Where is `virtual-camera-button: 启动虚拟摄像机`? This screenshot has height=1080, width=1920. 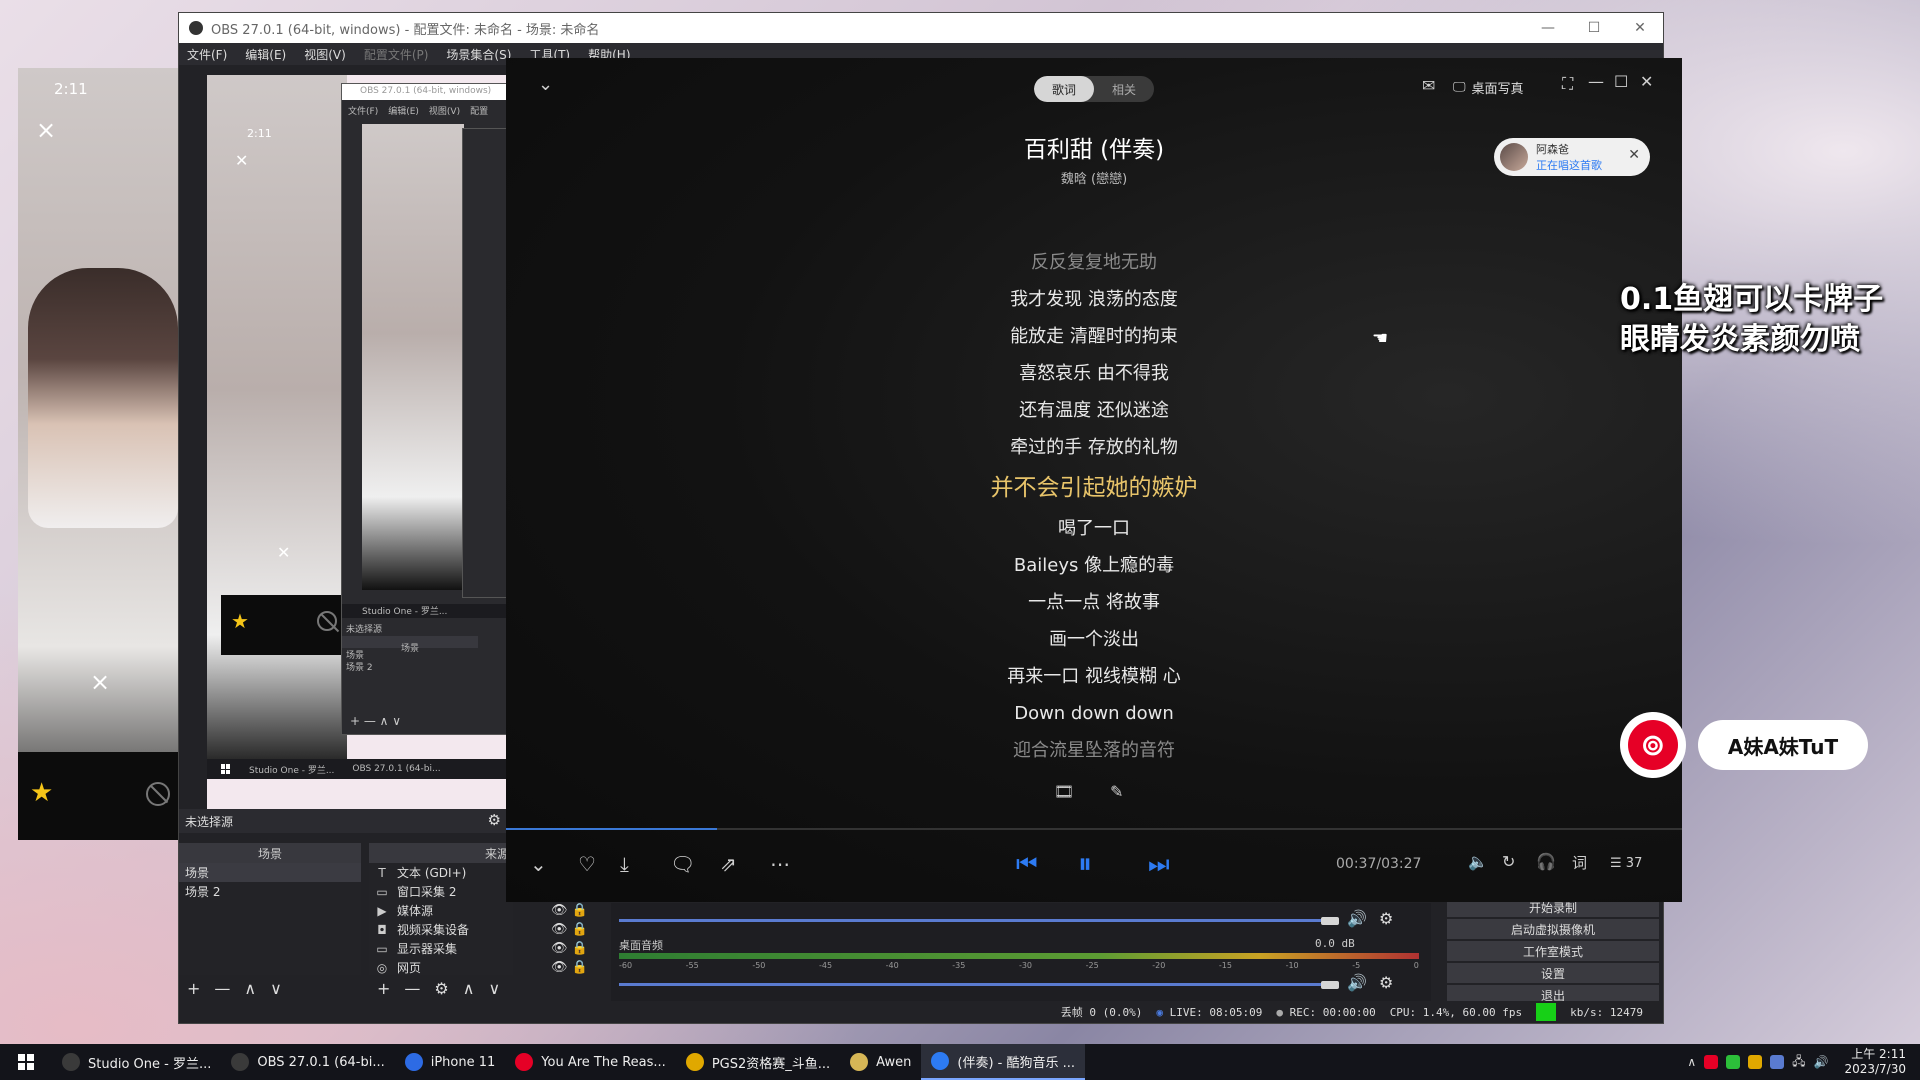 virtual-camera-button: 启动虚拟摄像机 is located at coordinates (1553, 929).